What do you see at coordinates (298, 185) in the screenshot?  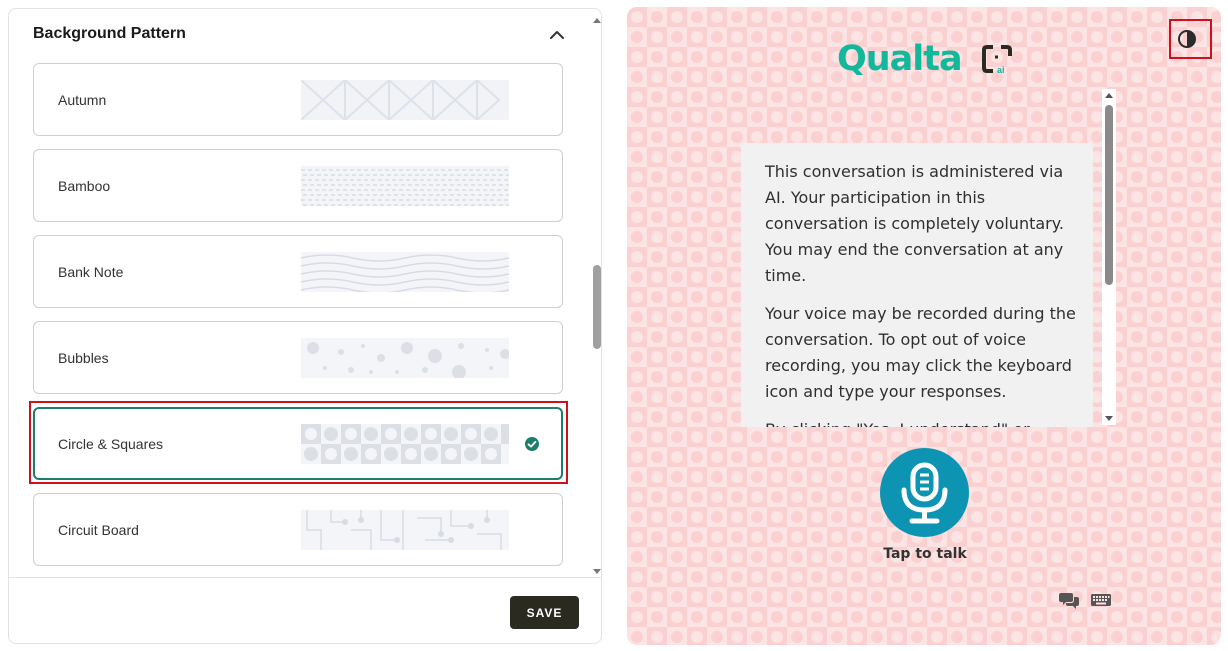 I see `pattern-option-bamboo: Bamboo` at bounding box center [298, 185].